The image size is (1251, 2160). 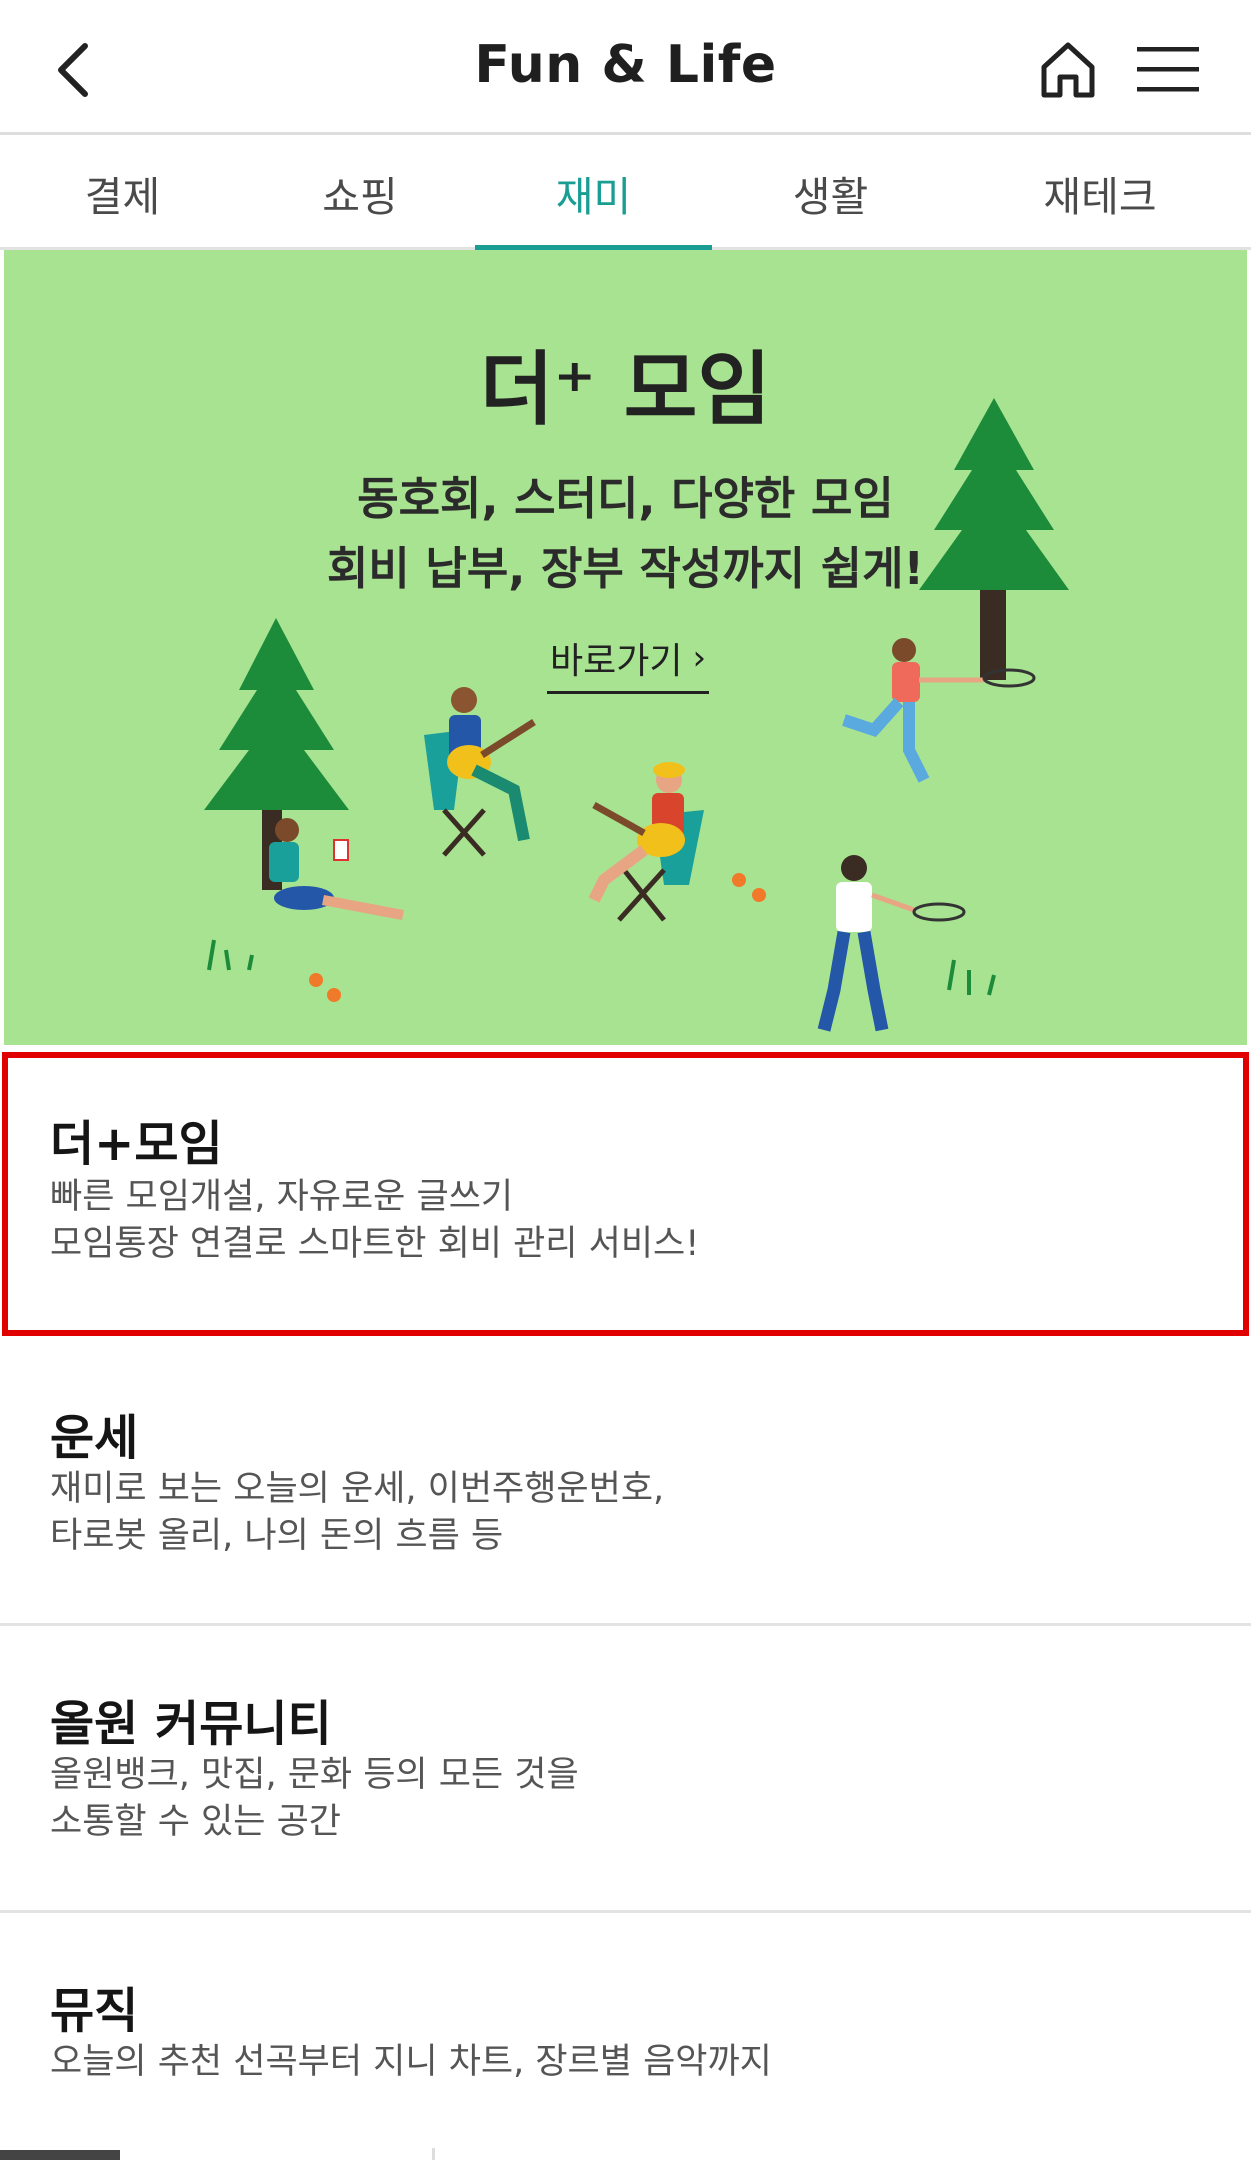 I want to click on woman-sitting-figure, so click(x=336, y=869).